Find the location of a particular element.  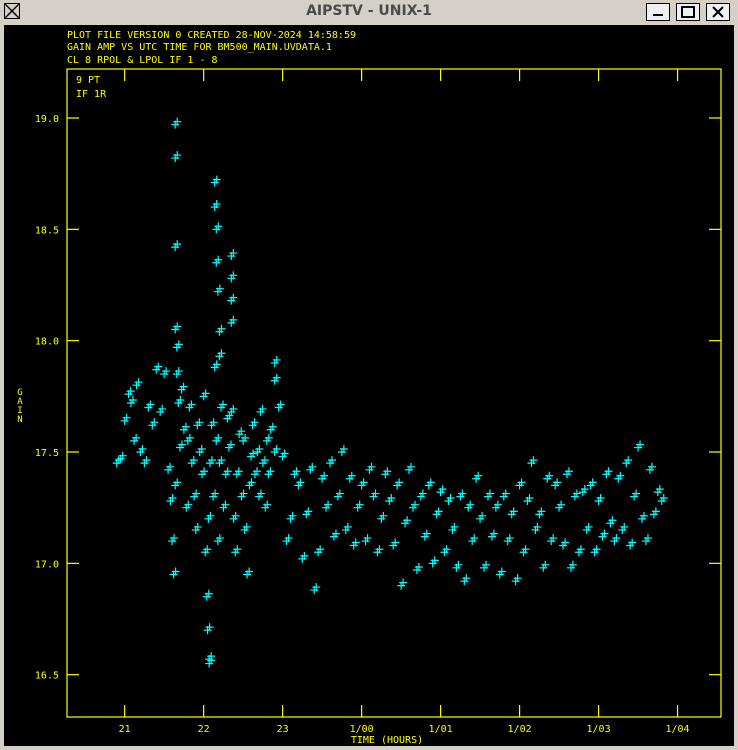

title-bar: AIPSTV - UNIX-1 is located at coordinates (369, 12).